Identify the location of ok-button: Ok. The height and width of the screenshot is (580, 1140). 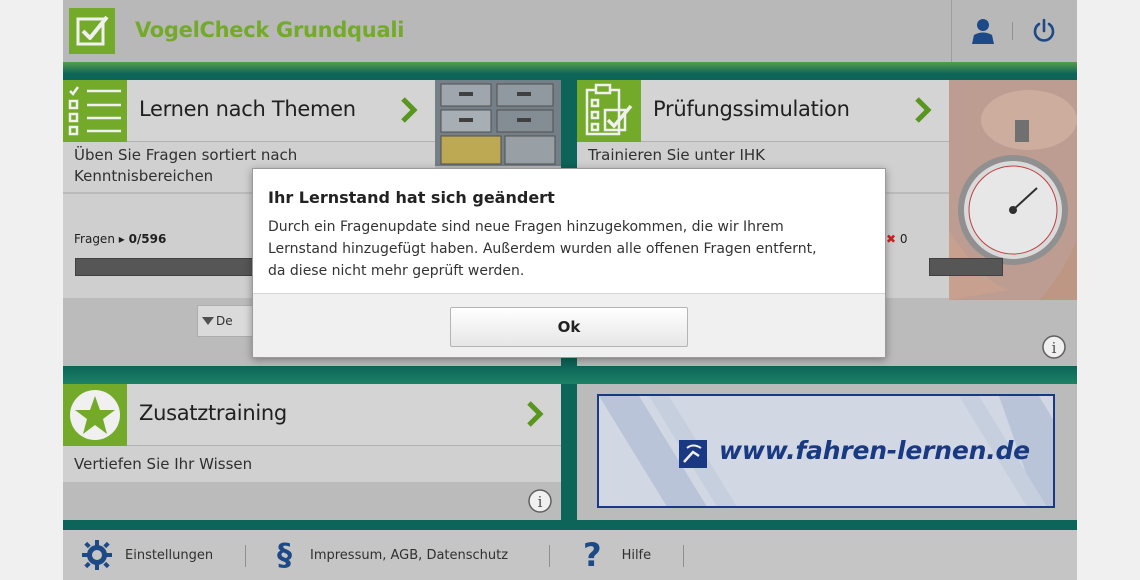
(569, 327).